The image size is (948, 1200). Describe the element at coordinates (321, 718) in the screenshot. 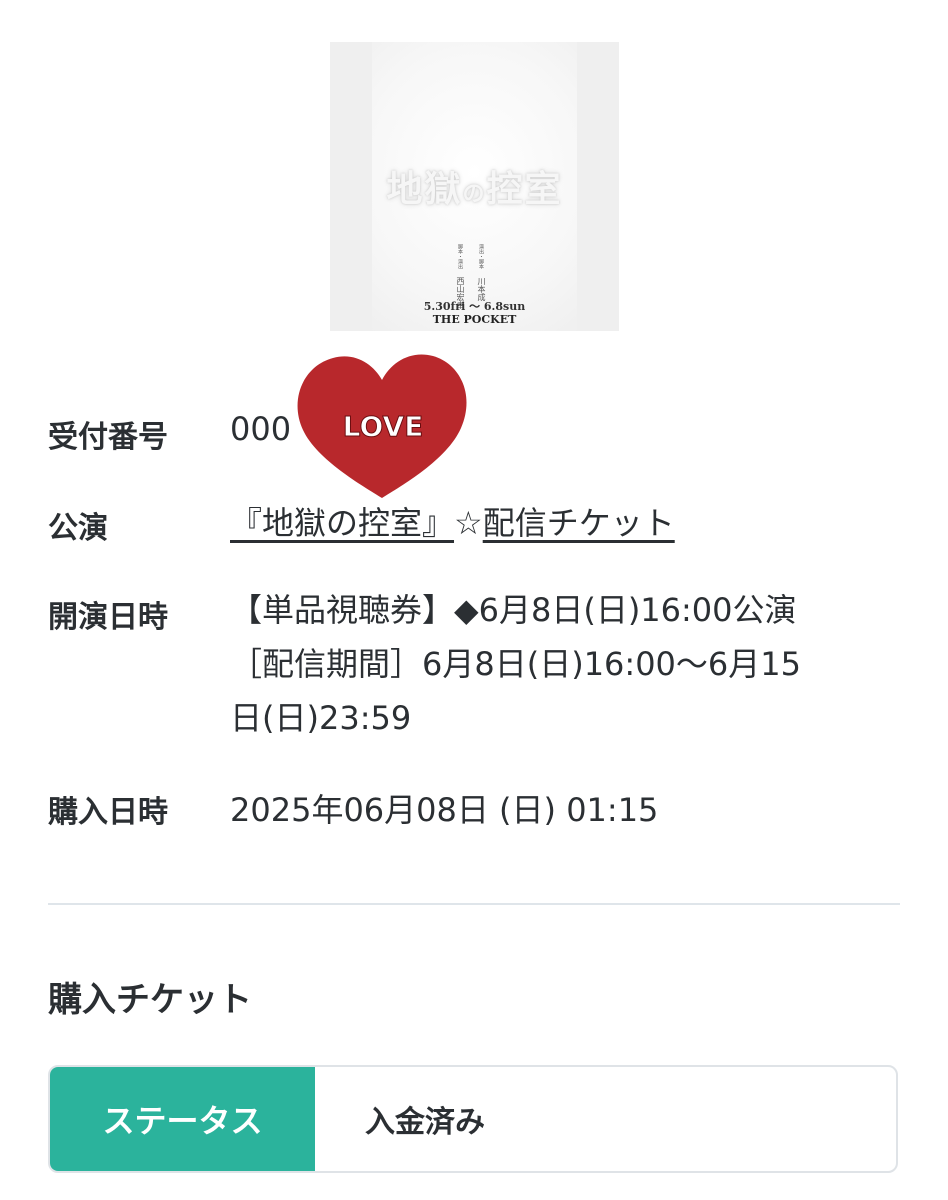

I see `showtime-line: 日(日)23:59` at that location.